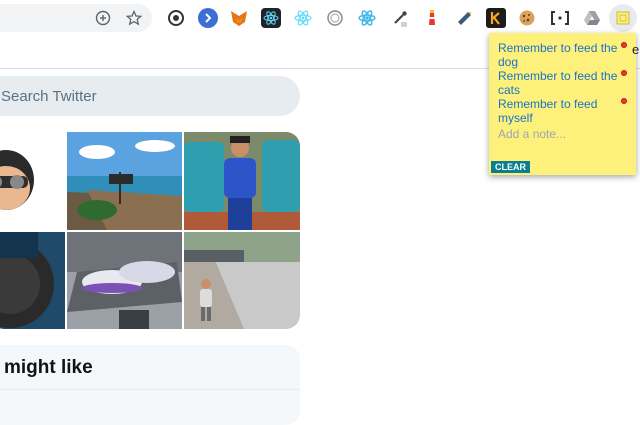 The width and height of the screenshot is (640, 425). I want to click on cookie-icon, so click(527, 18).